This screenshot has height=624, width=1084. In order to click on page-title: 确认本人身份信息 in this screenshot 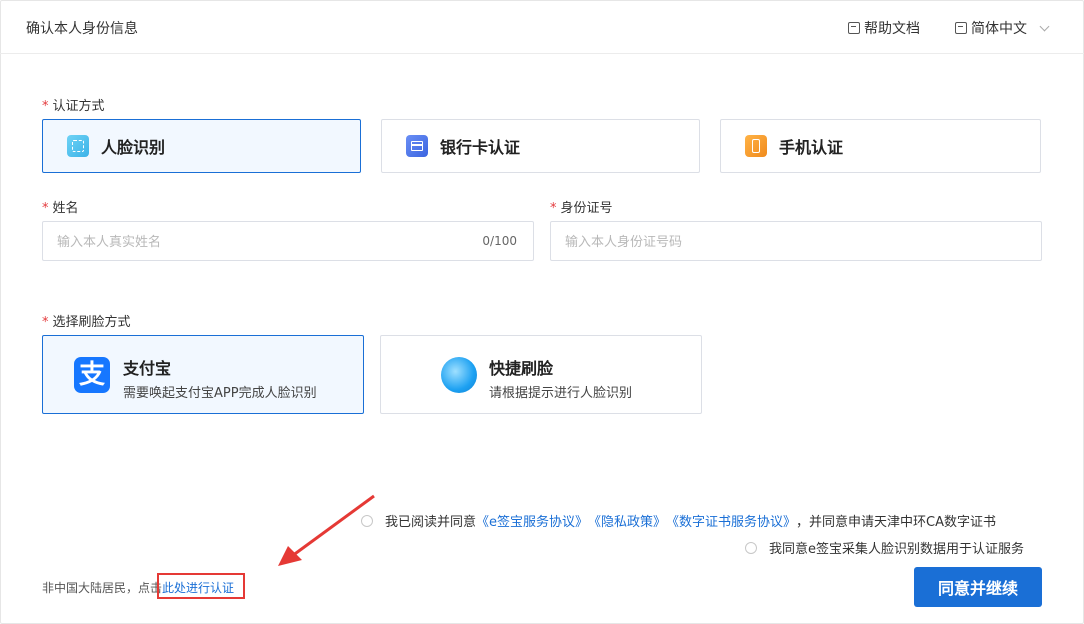, I will do `click(82, 29)`.